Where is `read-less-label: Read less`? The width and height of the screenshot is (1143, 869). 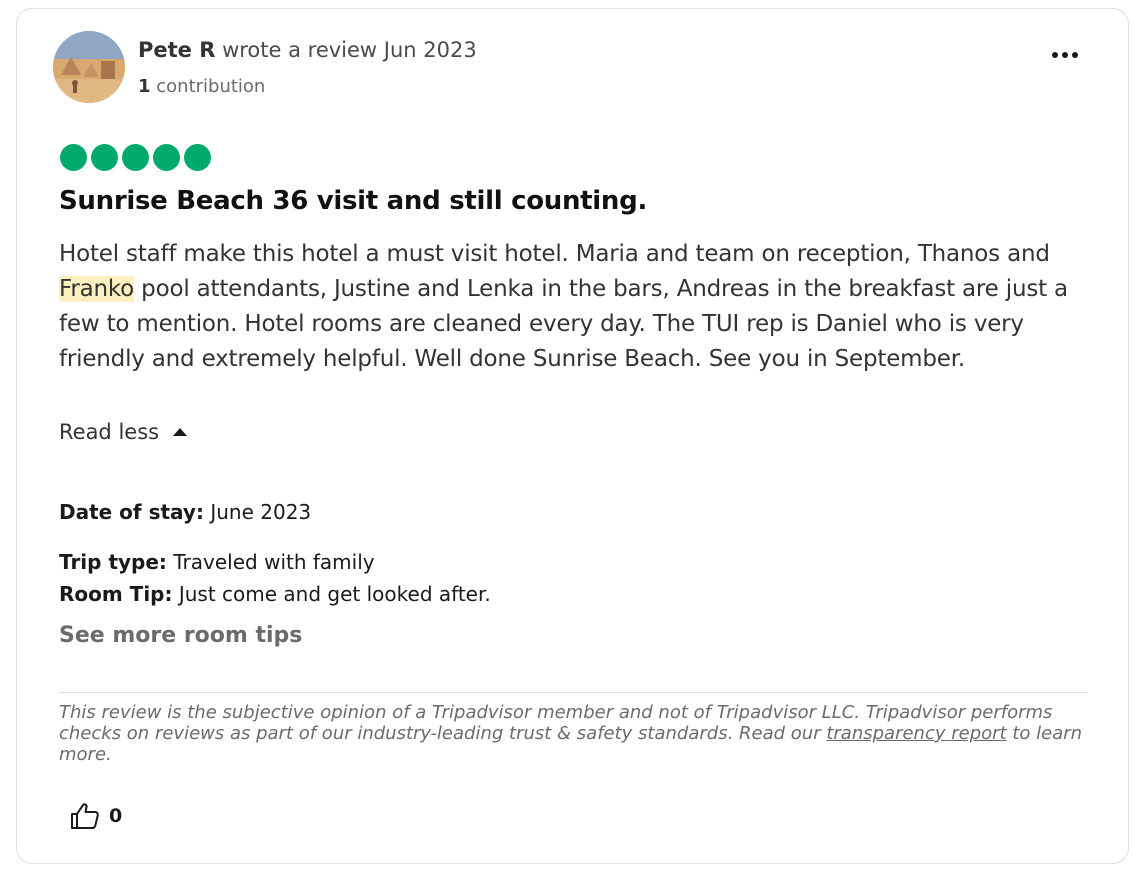 read-less-label: Read less is located at coordinates (109, 432).